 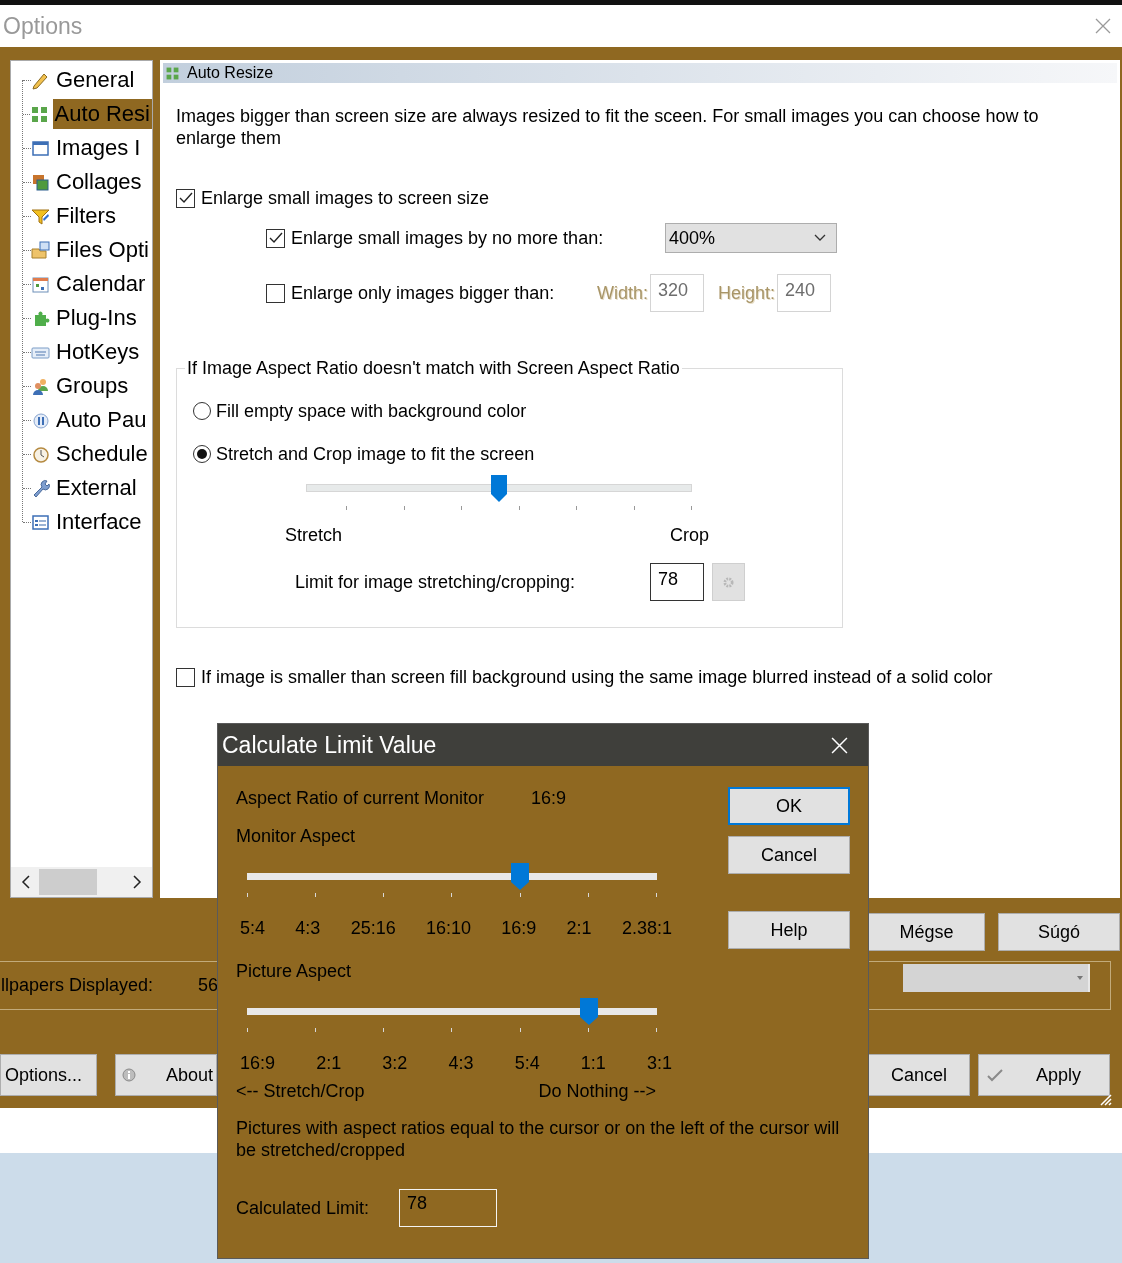 What do you see at coordinates (77, 985) in the screenshot?
I see `stat-label: llpapers Displayed:` at bounding box center [77, 985].